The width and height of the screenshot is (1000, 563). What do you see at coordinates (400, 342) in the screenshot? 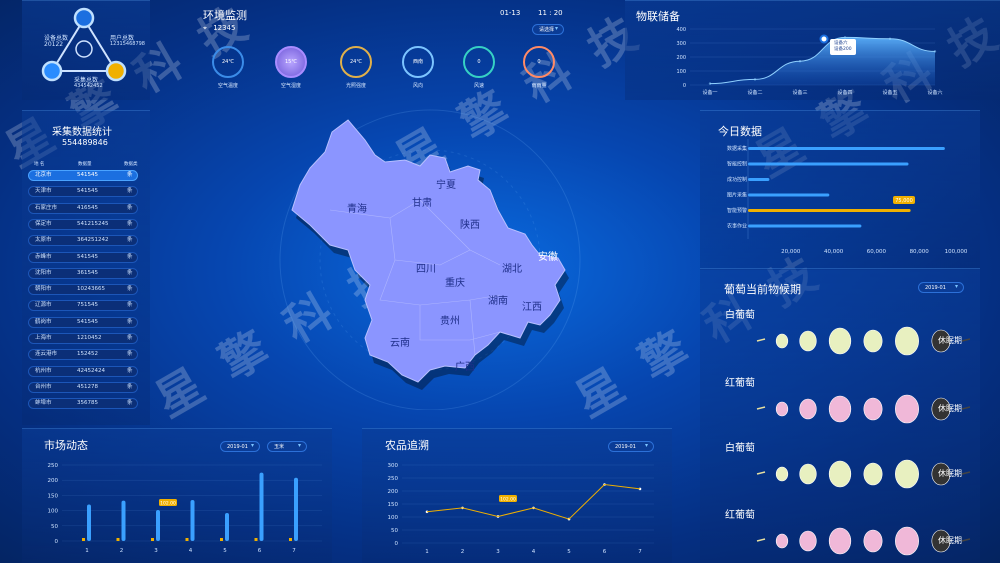
I see `province-label: 云南` at bounding box center [400, 342].